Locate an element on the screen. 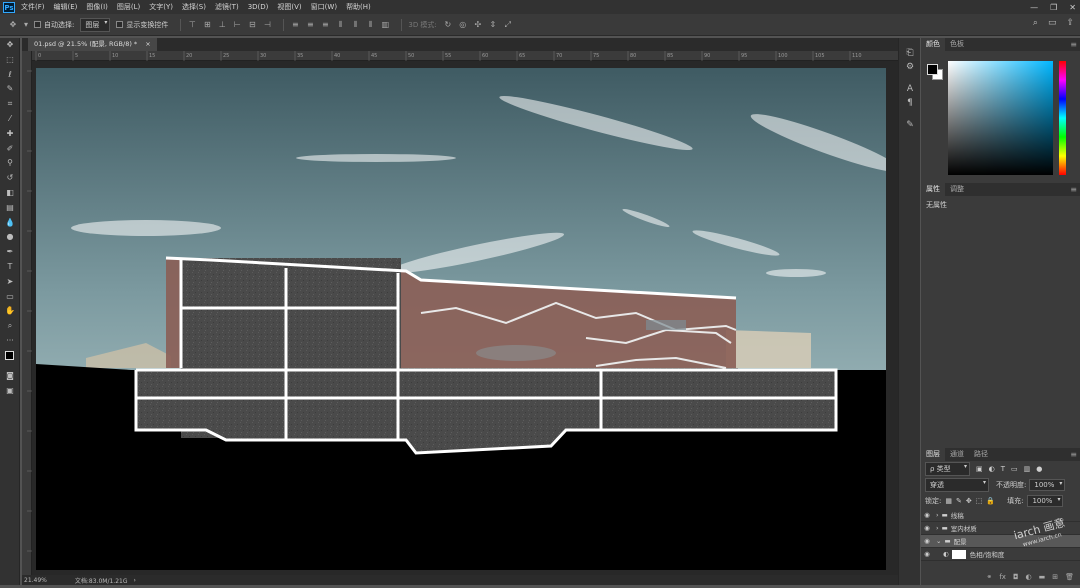 This screenshot has width=1080, height=588. zoom-tool-icon: ⌕ is located at coordinates (10, 326).